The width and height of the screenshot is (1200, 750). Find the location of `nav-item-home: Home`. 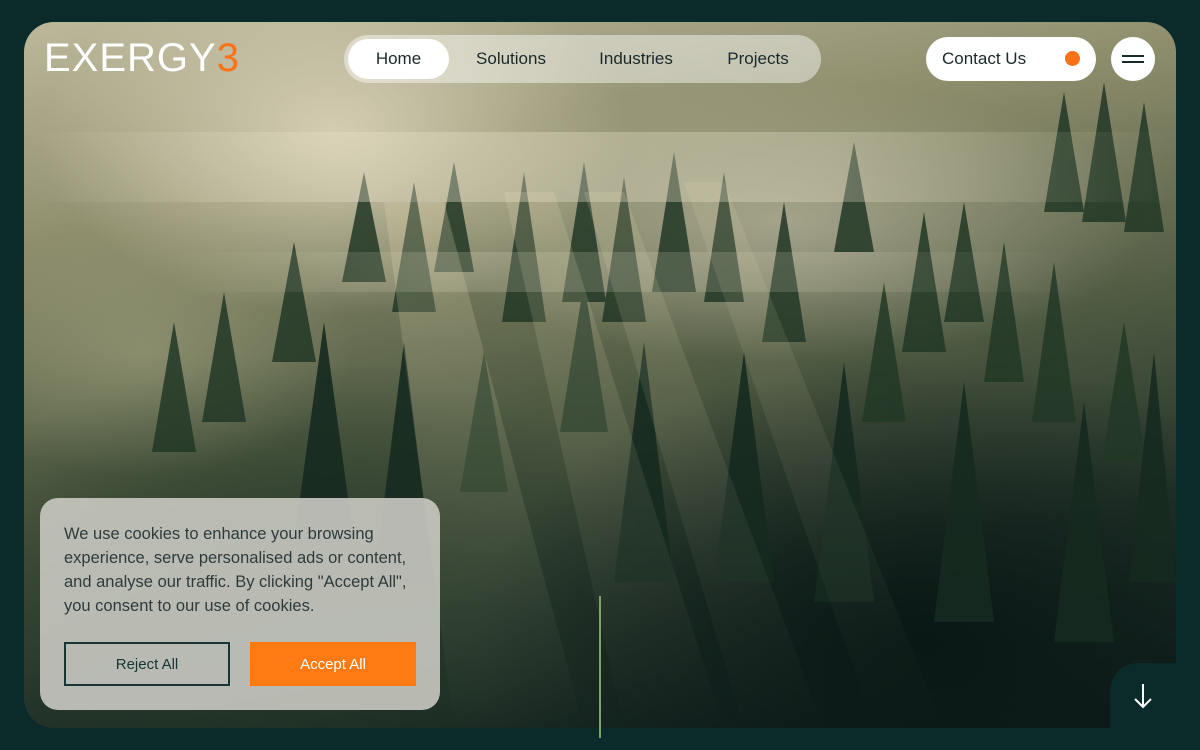

nav-item-home: Home is located at coordinates (398, 59).